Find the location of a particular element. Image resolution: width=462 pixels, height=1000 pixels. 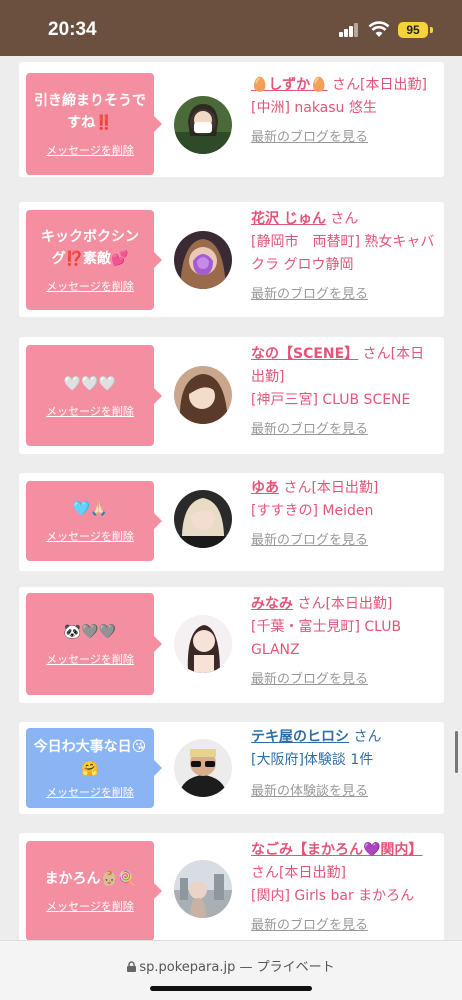

reviewer-info: テキ屋のヒロシ さん [大阪府]体験談 1件 最新の体験談を見る is located at coordinates (343, 764).